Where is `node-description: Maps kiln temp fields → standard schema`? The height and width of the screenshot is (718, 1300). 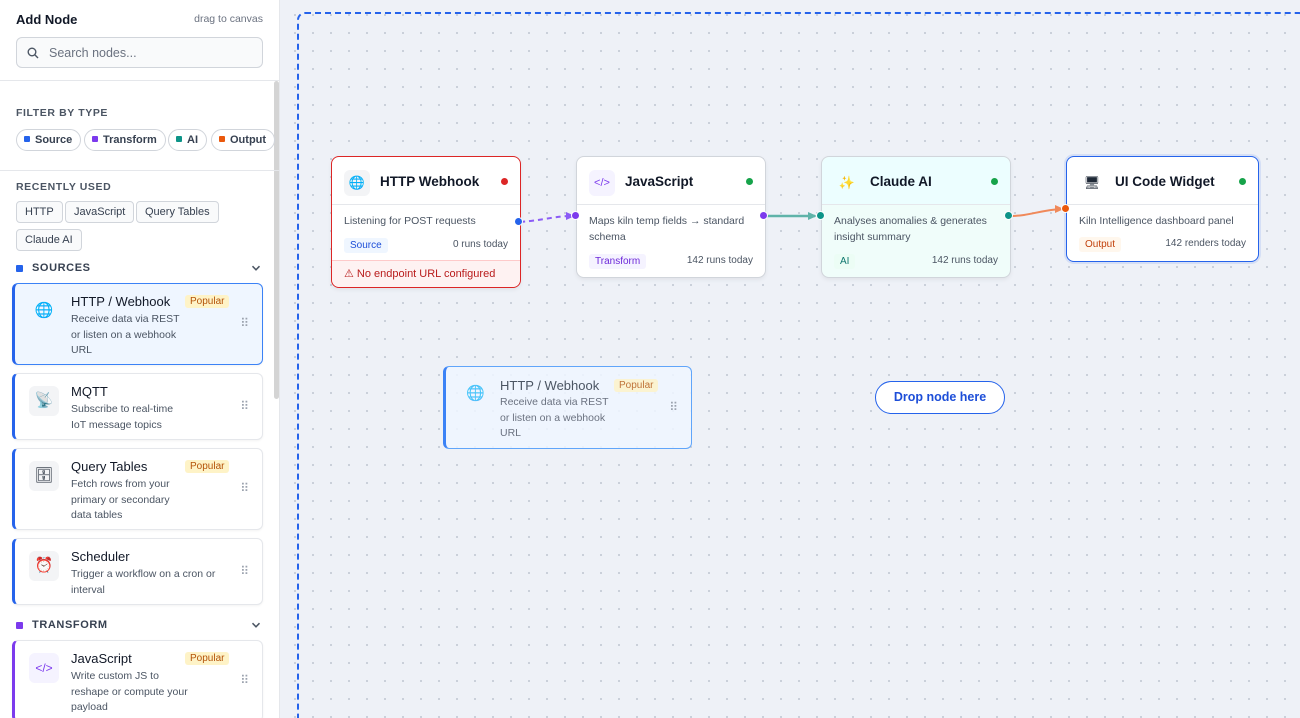
node-description: Maps kiln temp fields → standard schema is located at coordinates (667, 229).